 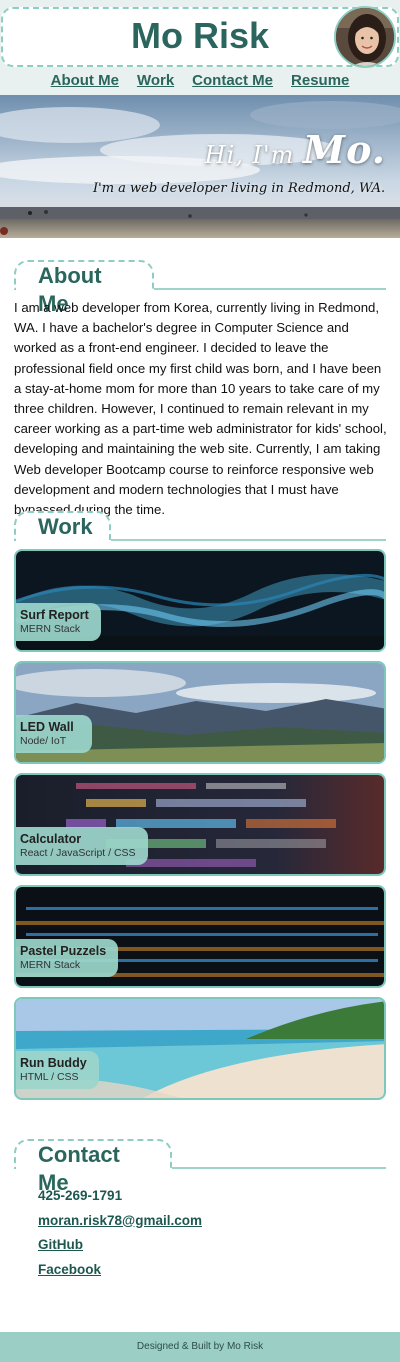 I want to click on site-header: Mo Risk About Me Work Contact Me Resume, so click(x=200, y=47).